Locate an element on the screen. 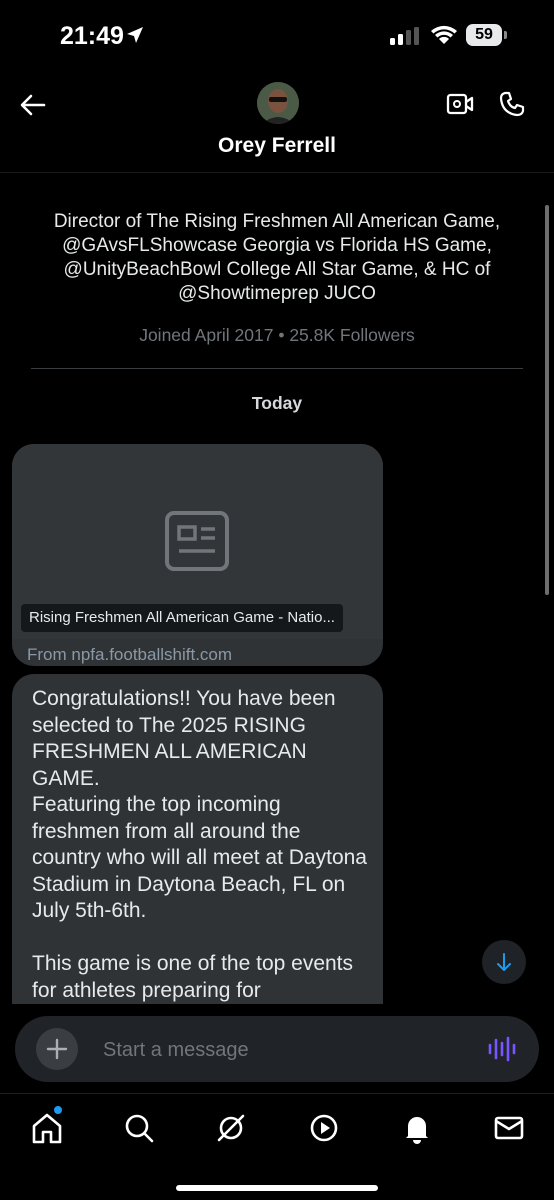 The height and width of the screenshot is (1200, 554). composer is located at coordinates (277, 1050).